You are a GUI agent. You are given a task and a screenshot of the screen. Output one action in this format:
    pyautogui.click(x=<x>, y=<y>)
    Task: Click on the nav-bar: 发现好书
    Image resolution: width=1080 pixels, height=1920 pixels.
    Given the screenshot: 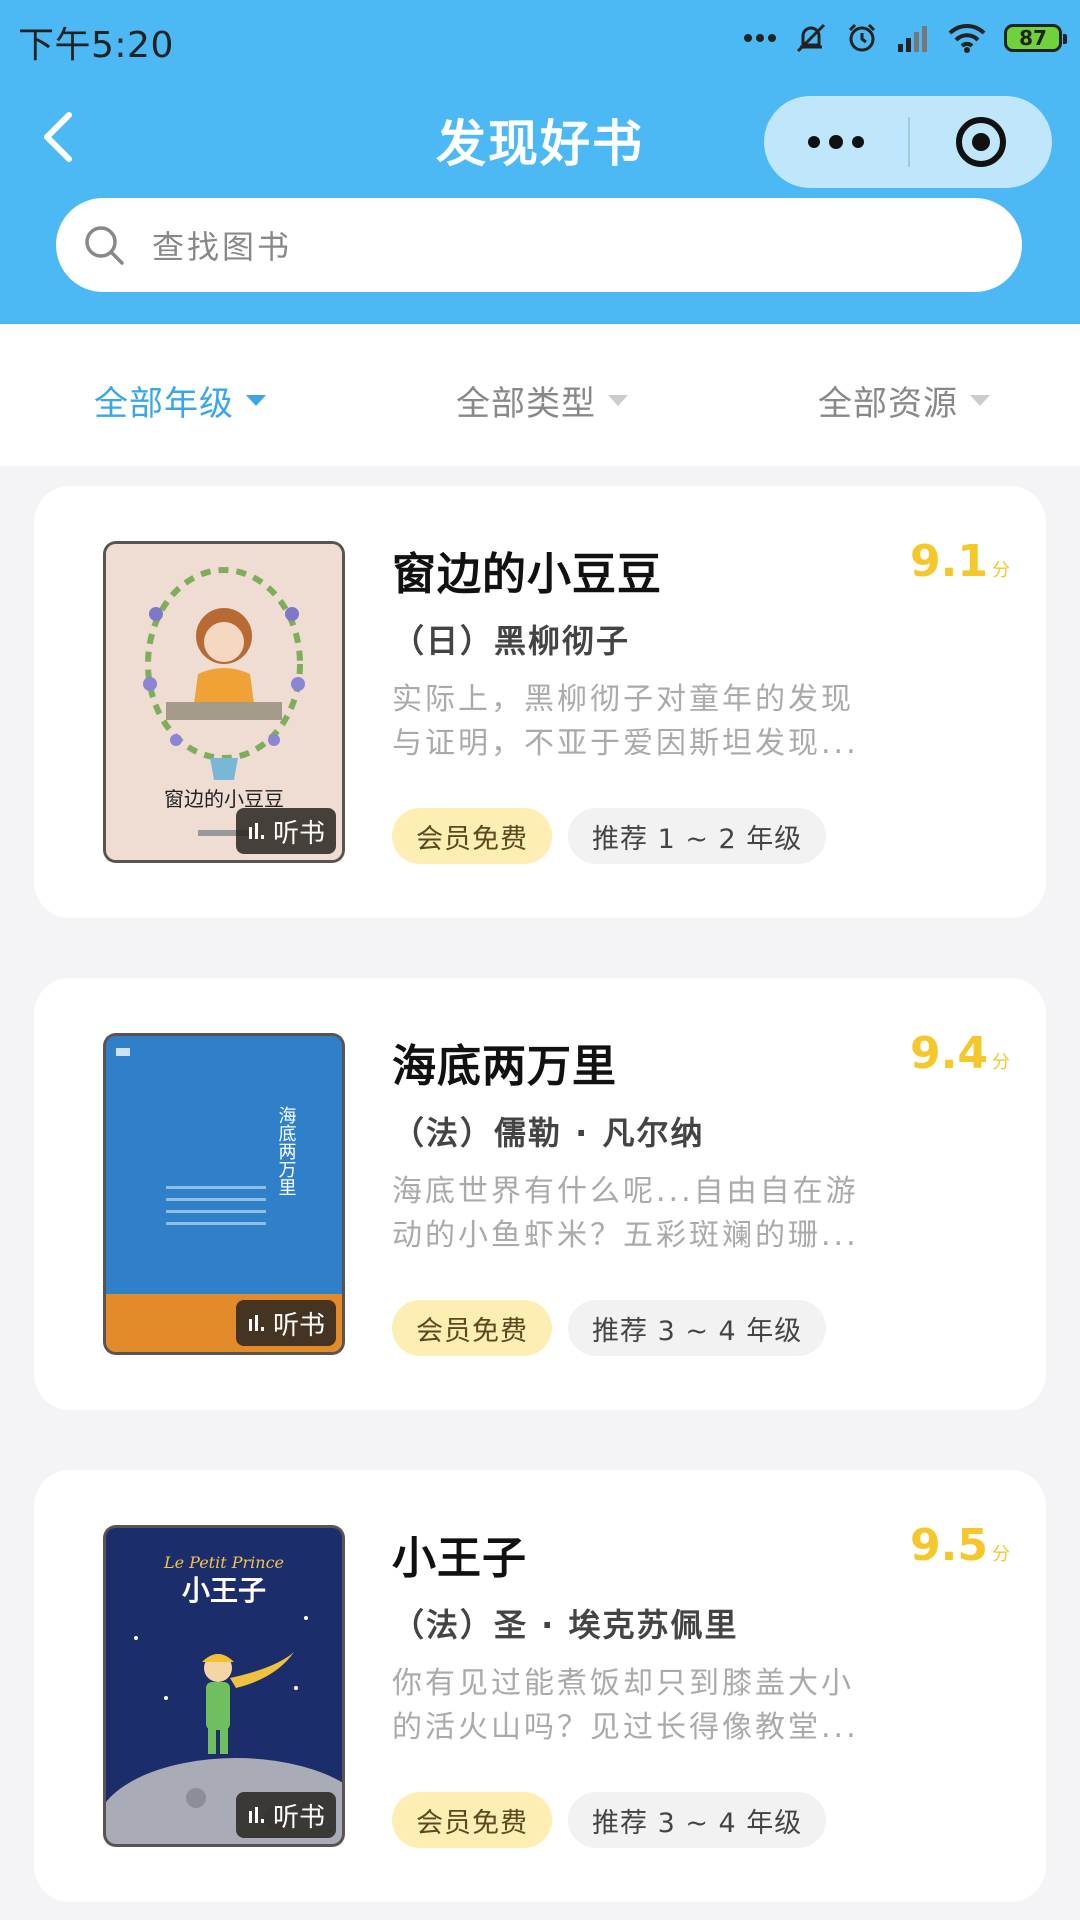 What is the action you would take?
    pyautogui.click(x=540, y=135)
    